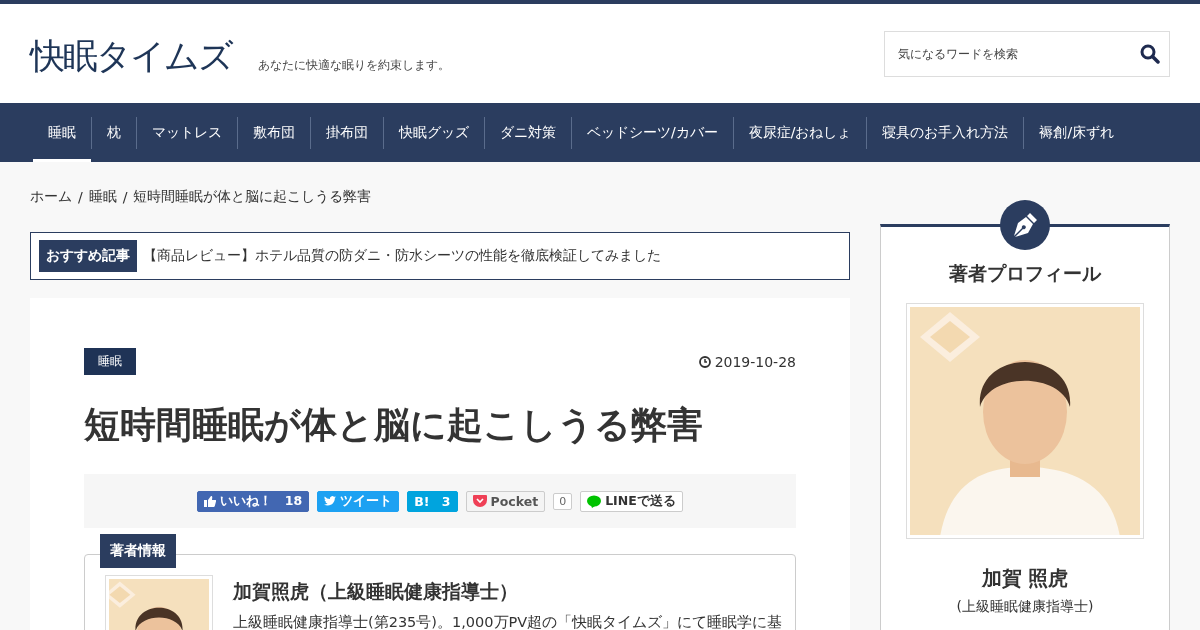 The width and height of the screenshot is (1200, 630). I want to click on nav-tab: ベッドシーツ/カバー, so click(652, 132).